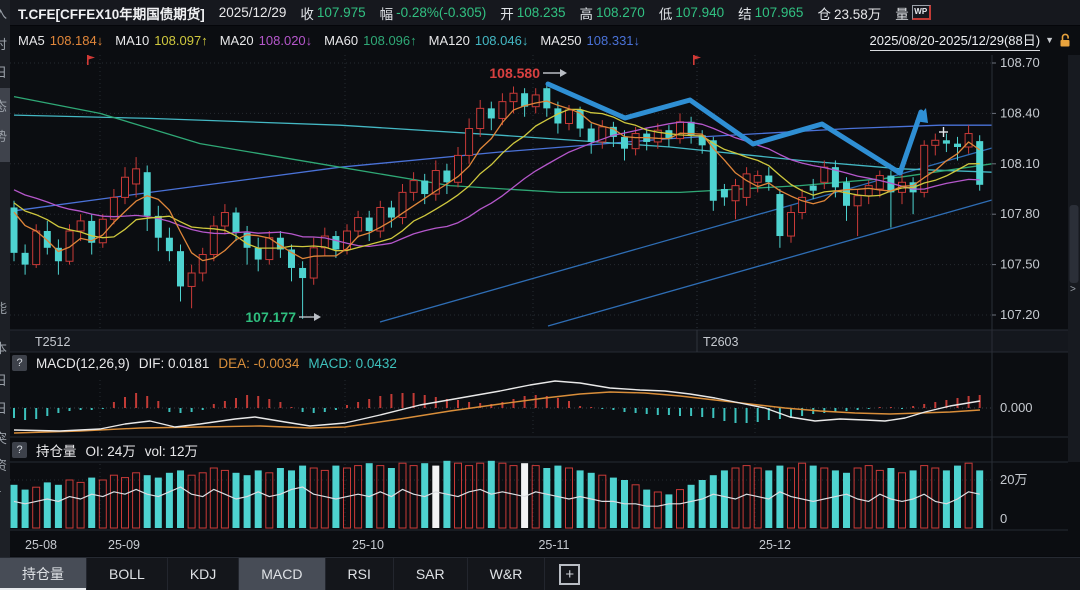 This screenshot has width=1080, height=590. I want to click on dea-value: DEA: -0.0034, so click(259, 363).